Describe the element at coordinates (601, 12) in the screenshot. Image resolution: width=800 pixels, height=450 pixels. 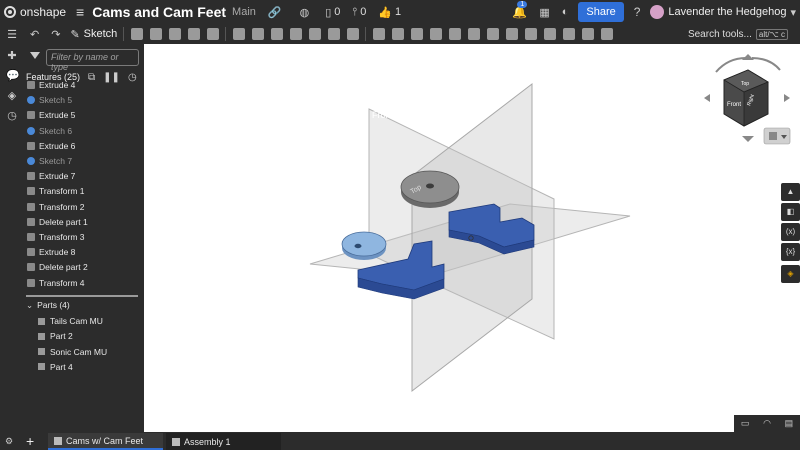
I see `share-button: Share` at that location.